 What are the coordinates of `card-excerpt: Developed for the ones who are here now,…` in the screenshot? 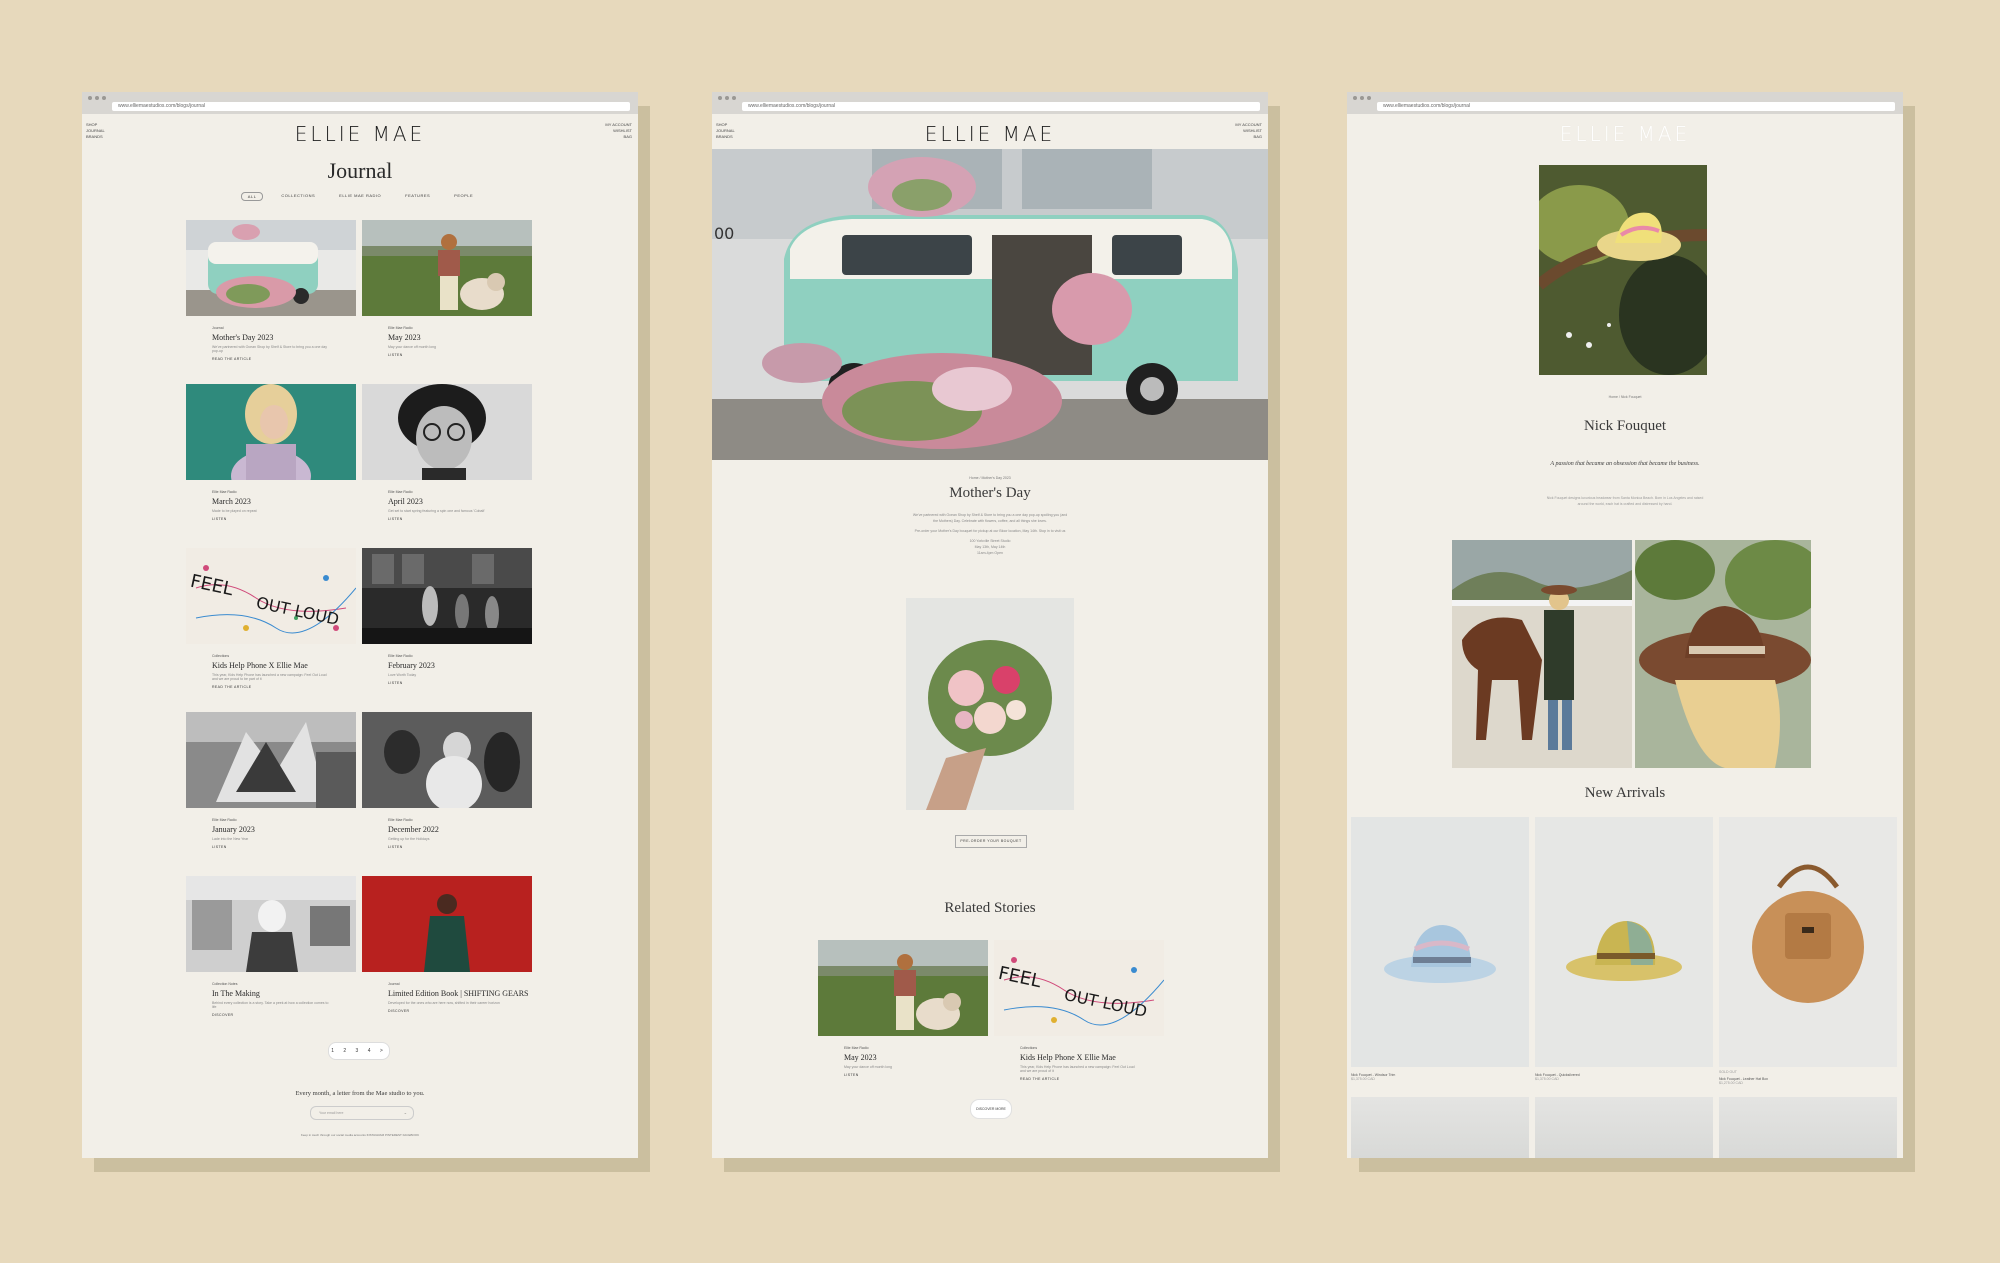 It's located at (444, 1003).